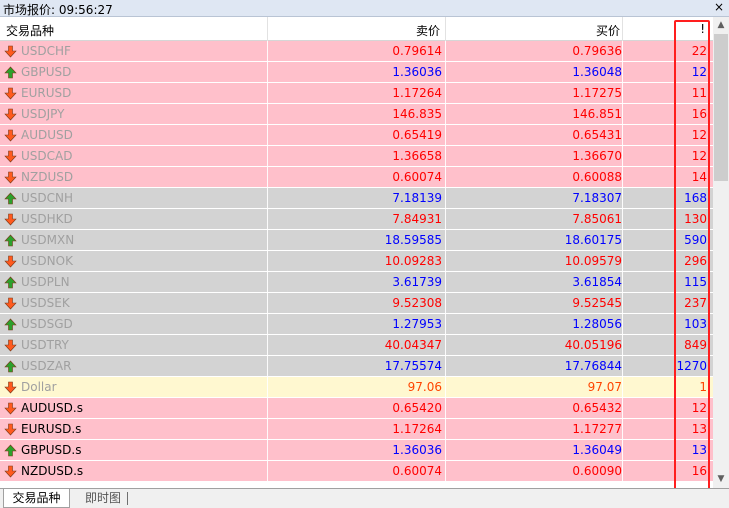 Image resolution: width=729 pixels, height=508 pixels. What do you see at coordinates (597, 219) in the screenshot?
I see `ask-price: 7.85061` at bounding box center [597, 219].